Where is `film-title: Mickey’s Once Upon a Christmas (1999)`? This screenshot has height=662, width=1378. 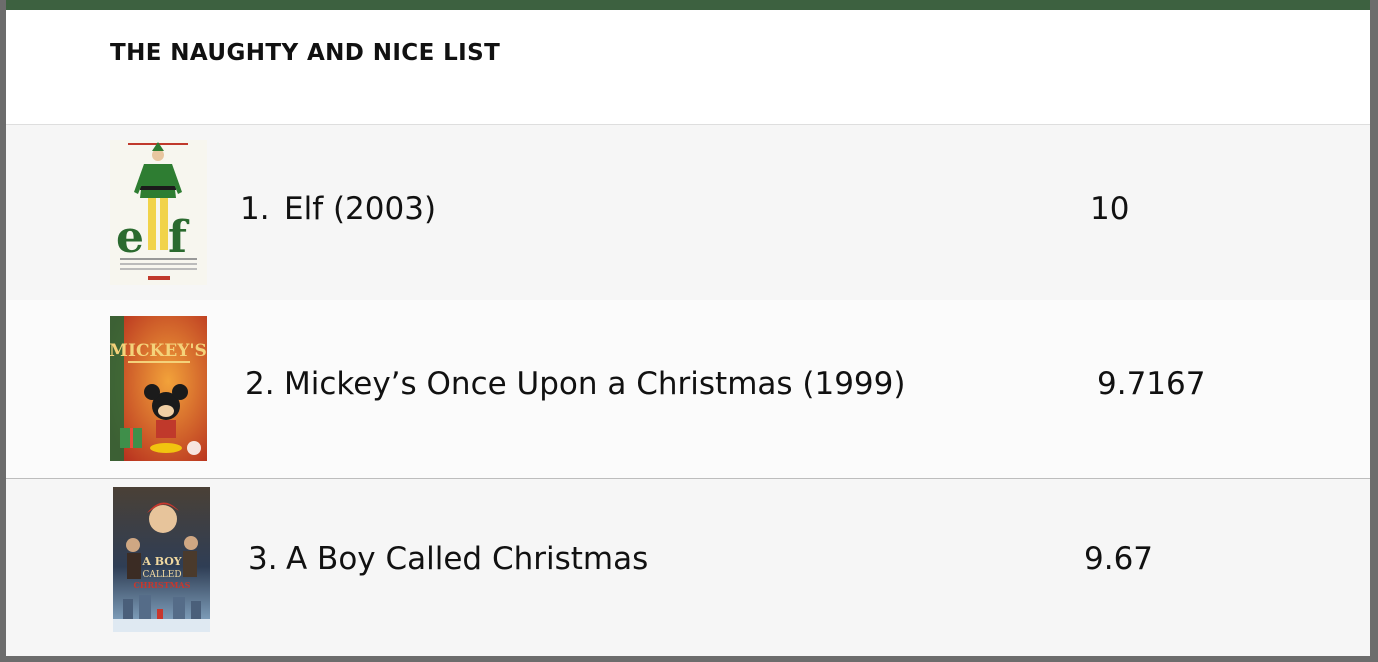 film-title: Mickey’s Once Upon a Christmas (1999) is located at coordinates (594, 384).